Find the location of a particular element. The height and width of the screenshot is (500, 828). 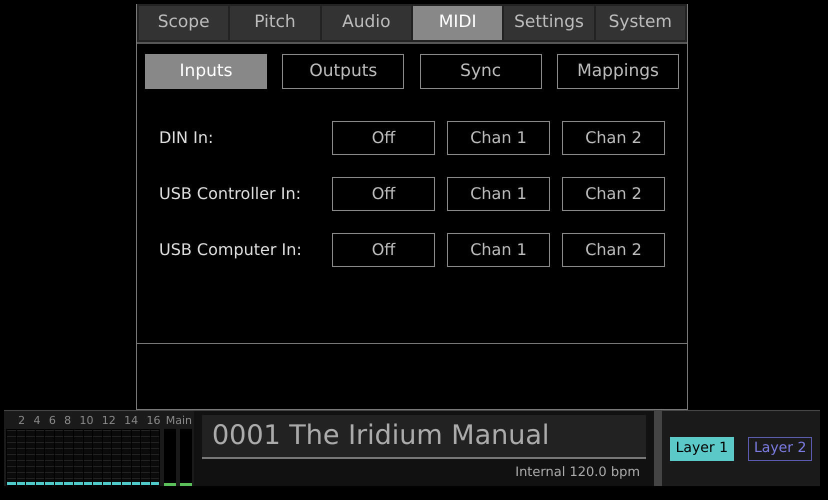

subtab: Outputs is located at coordinates (343, 71).